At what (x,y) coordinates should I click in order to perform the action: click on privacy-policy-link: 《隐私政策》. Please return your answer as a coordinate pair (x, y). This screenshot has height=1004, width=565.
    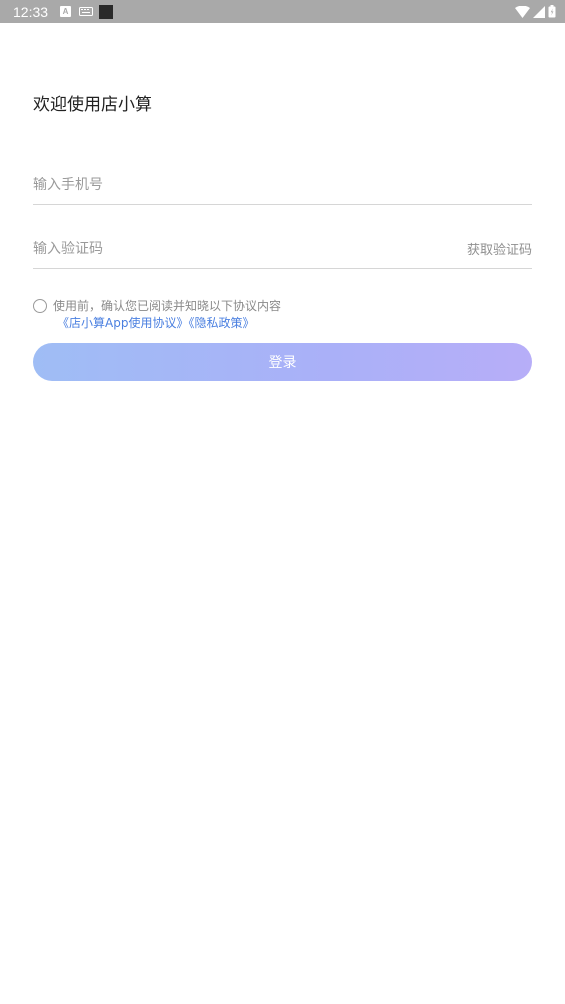
    Looking at the image, I should click on (221, 323).